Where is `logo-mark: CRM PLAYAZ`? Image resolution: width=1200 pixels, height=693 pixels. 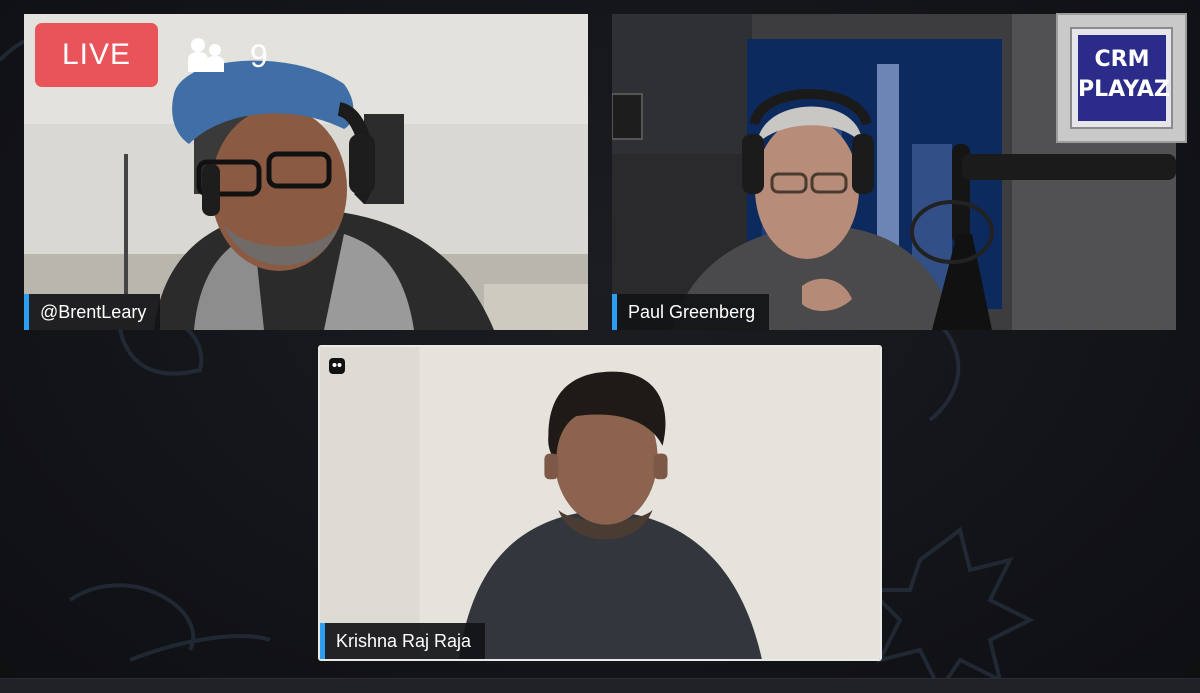 logo-mark: CRM PLAYAZ is located at coordinates (1124, 78).